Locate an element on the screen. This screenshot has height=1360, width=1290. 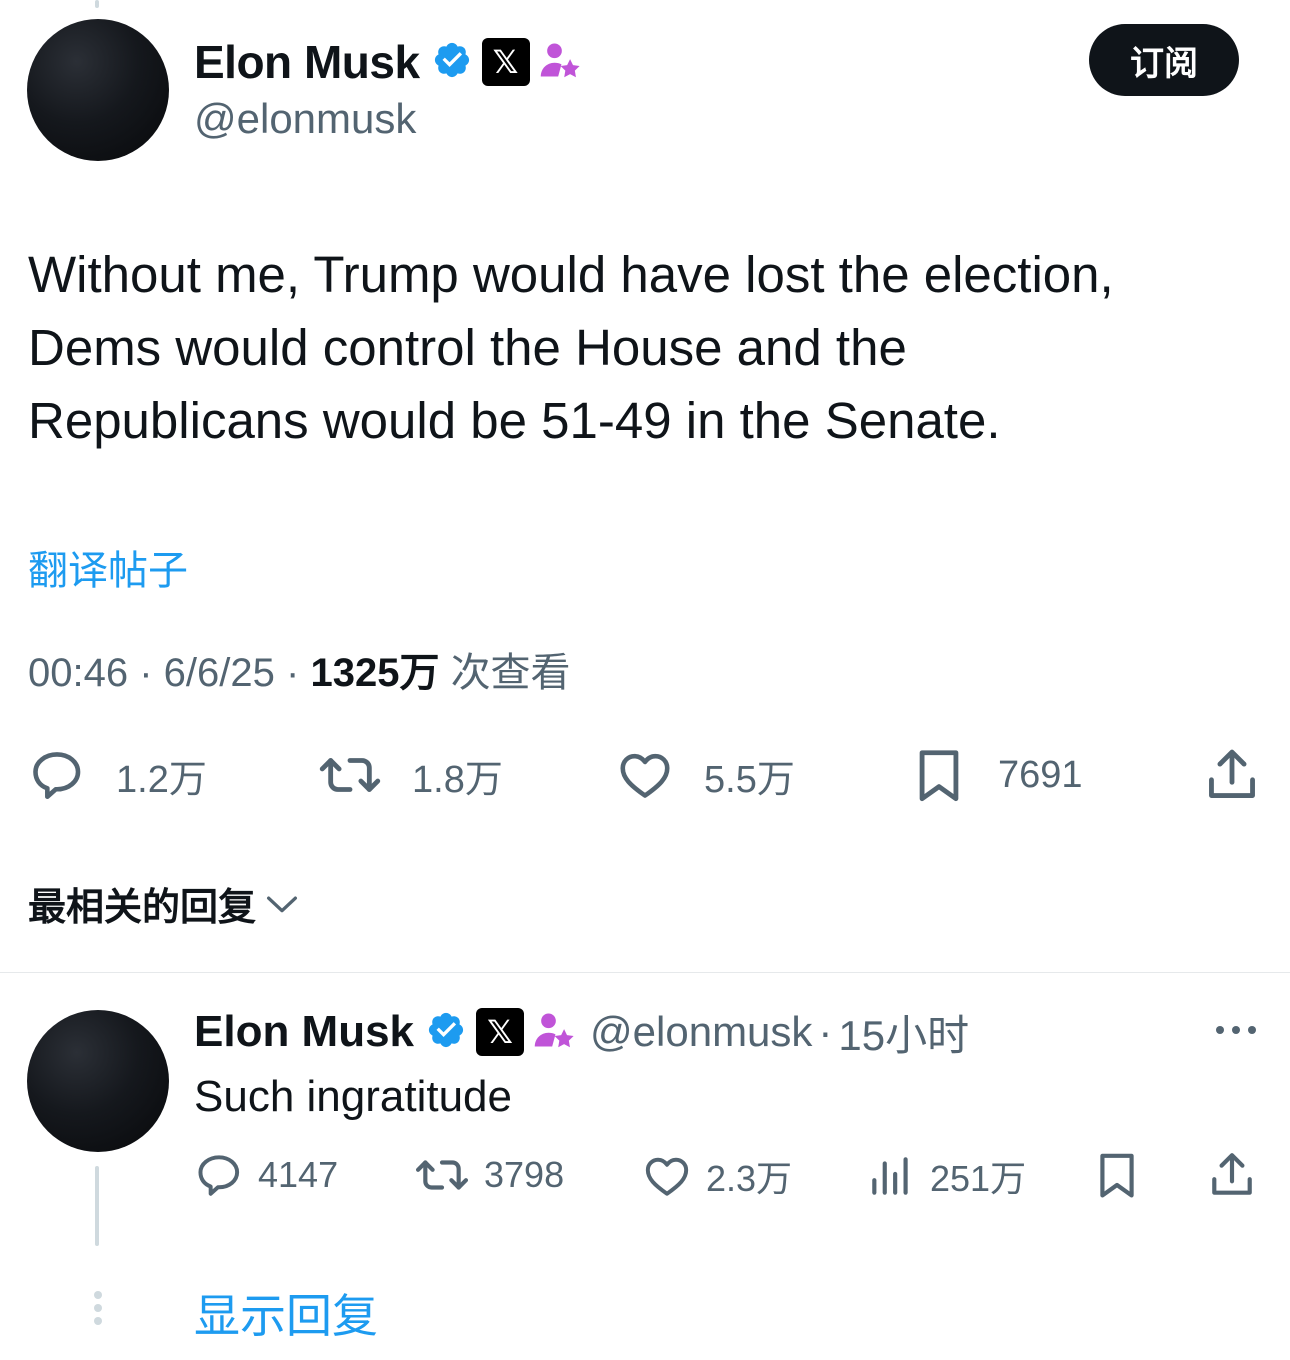
thread-line-top is located at coordinates (97, 4).